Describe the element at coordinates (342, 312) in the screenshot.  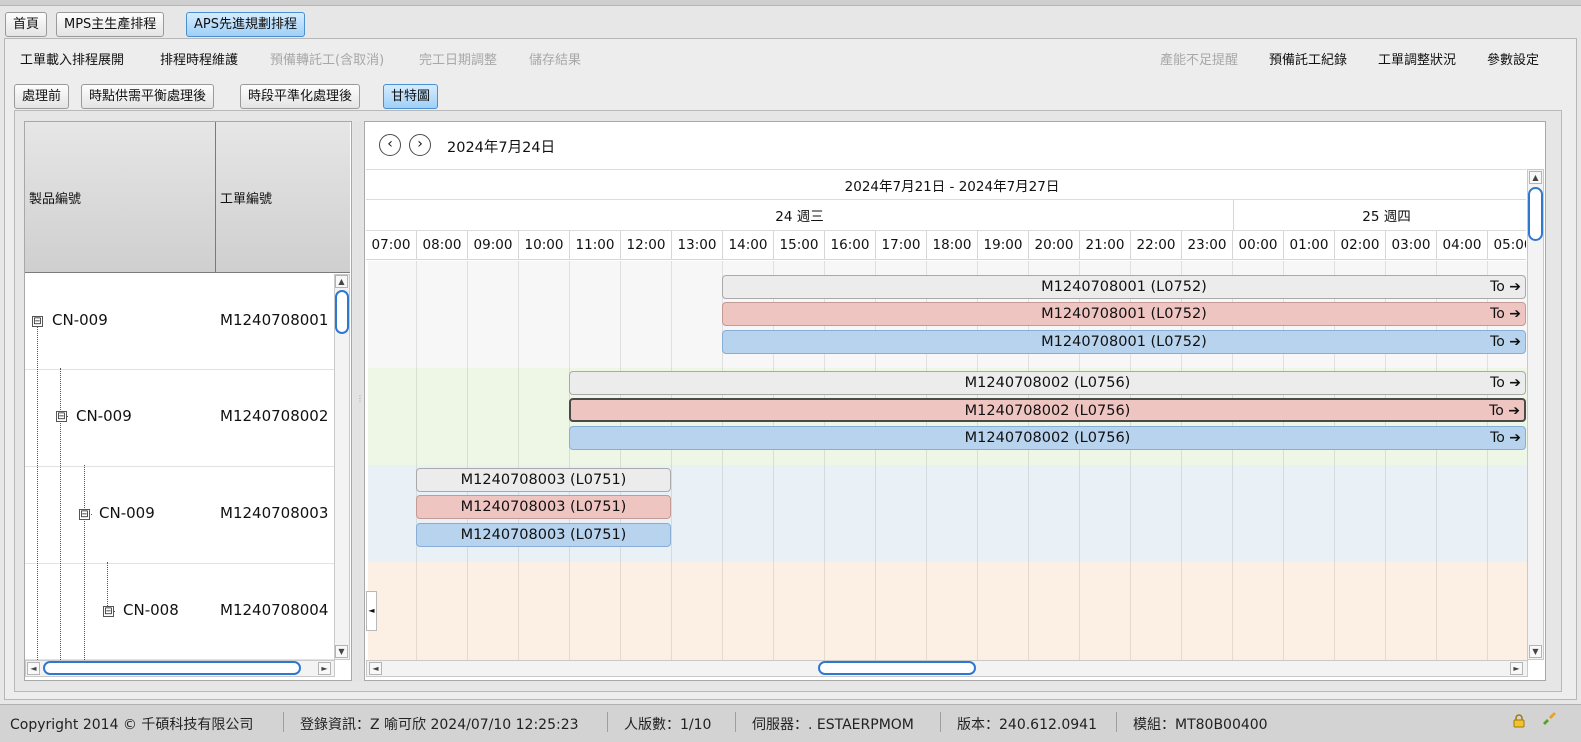
I see `grid-vscroll-thumb` at that location.